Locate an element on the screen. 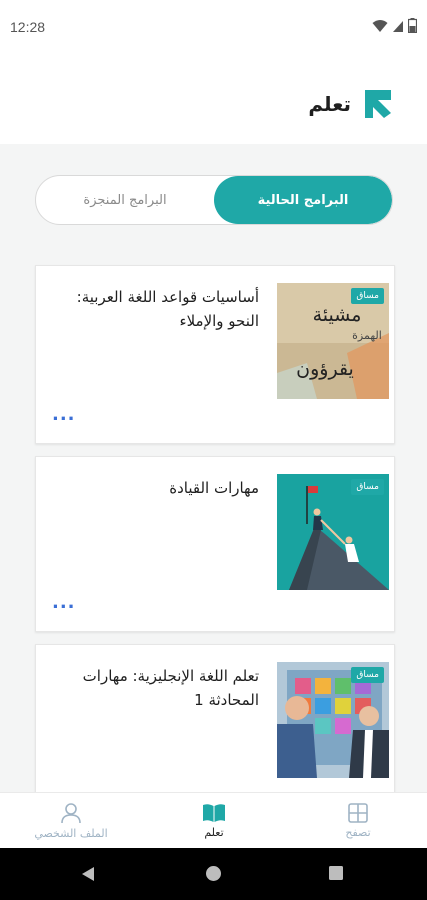 The image size is (427, 900). app-header: تعلم is located at coordinates (213, 100).